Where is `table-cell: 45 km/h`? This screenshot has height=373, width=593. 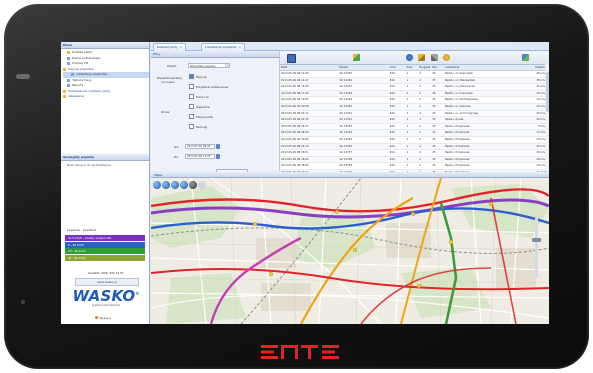 table-cell: 45 km/h is located at coordinates (541, 146).